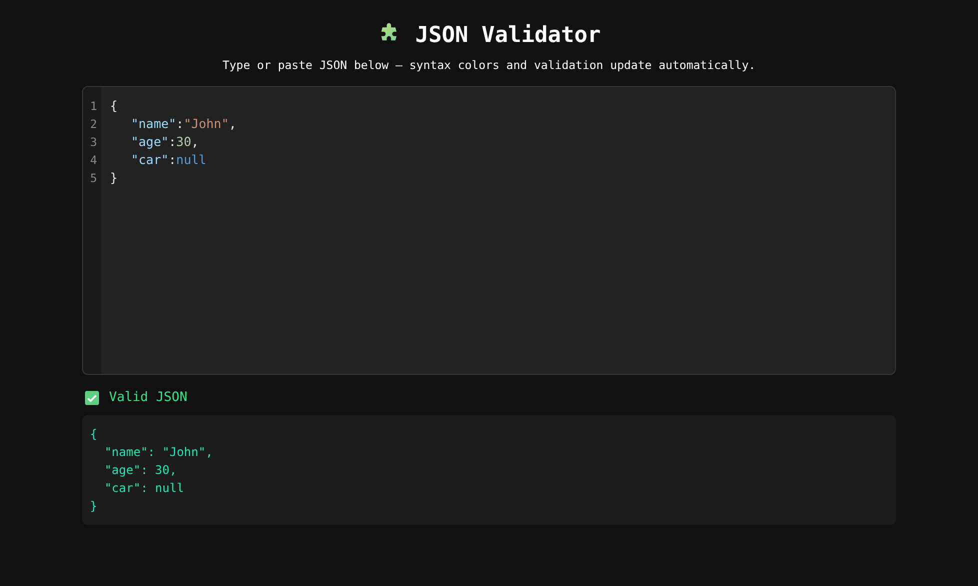 This screenshot has width=978, height=586. What do you see at coordinates (93, 160) in the screenshot?
I see `line-number: 4` at bounding box center [93, 160].